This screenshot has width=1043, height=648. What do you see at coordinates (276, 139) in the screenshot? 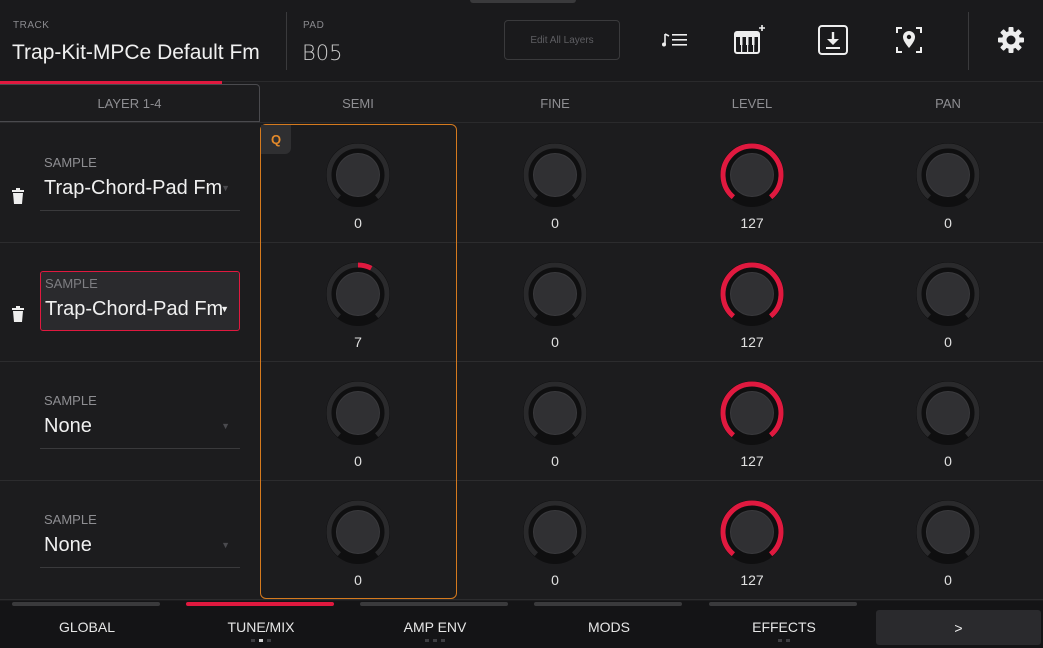
I see `quantize-badge: Q` at bounding box center [276, 139].